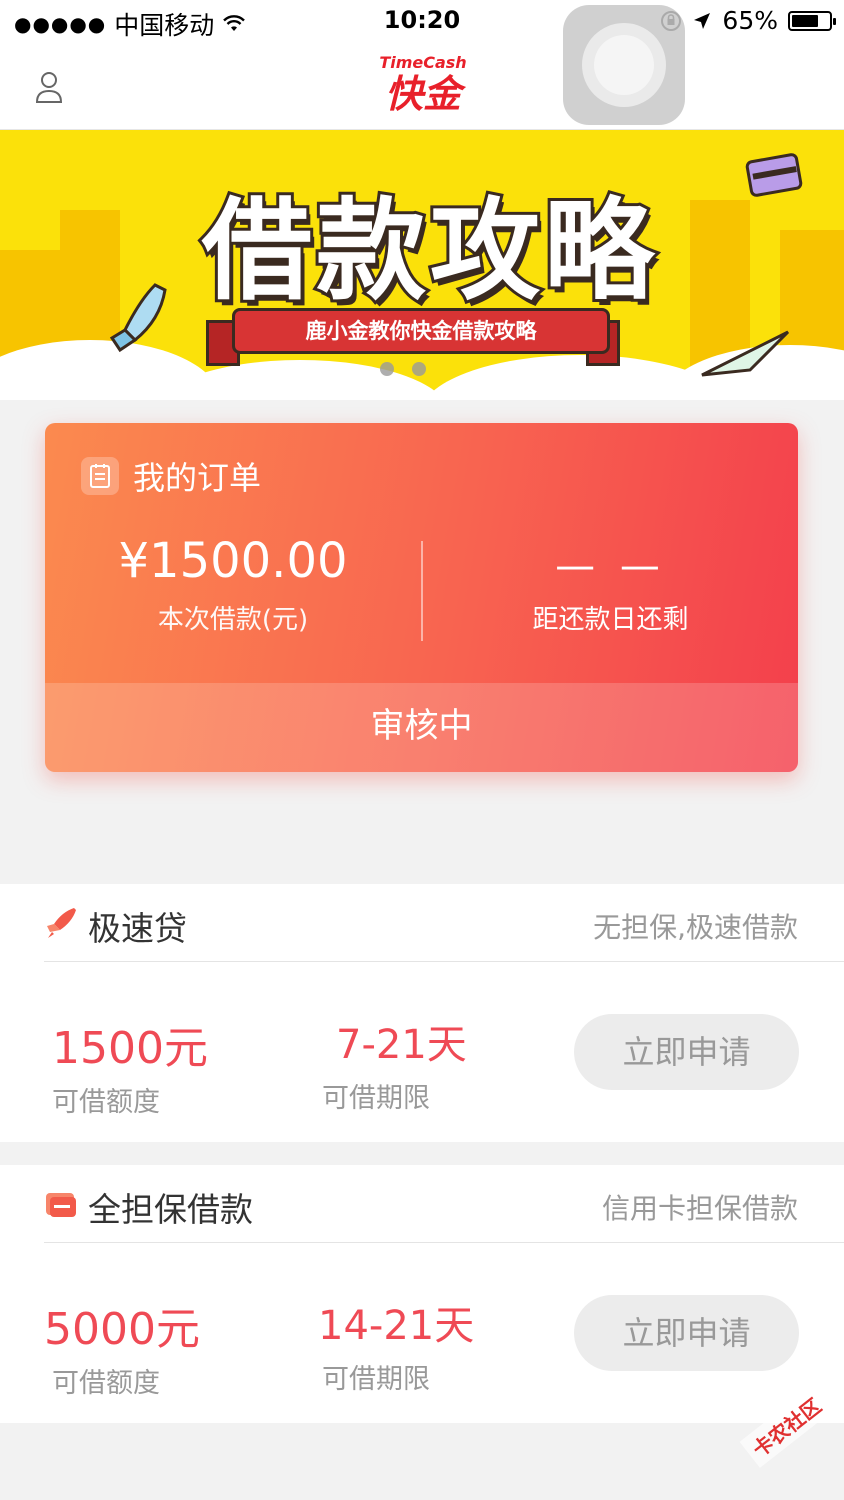 The height and width of the screenshot is (1500, 844). I want to click on paper-plane-icon, so click(745, 353).